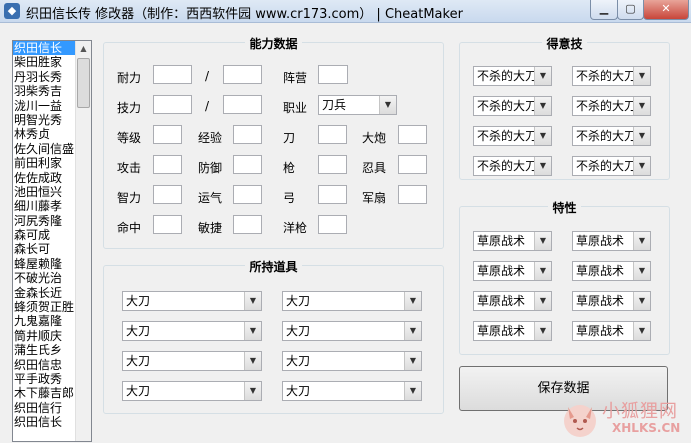 The width and height of the screenshot is (691, 443). I want to click on list-item: 蜂屋赖隆, so click(44, 264).